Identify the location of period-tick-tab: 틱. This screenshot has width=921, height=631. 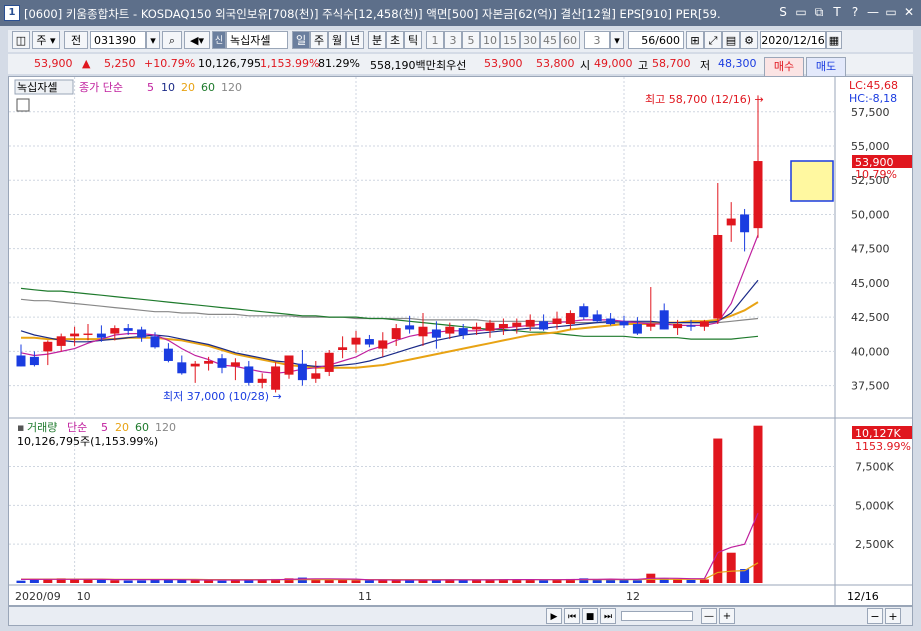
(413, 40).